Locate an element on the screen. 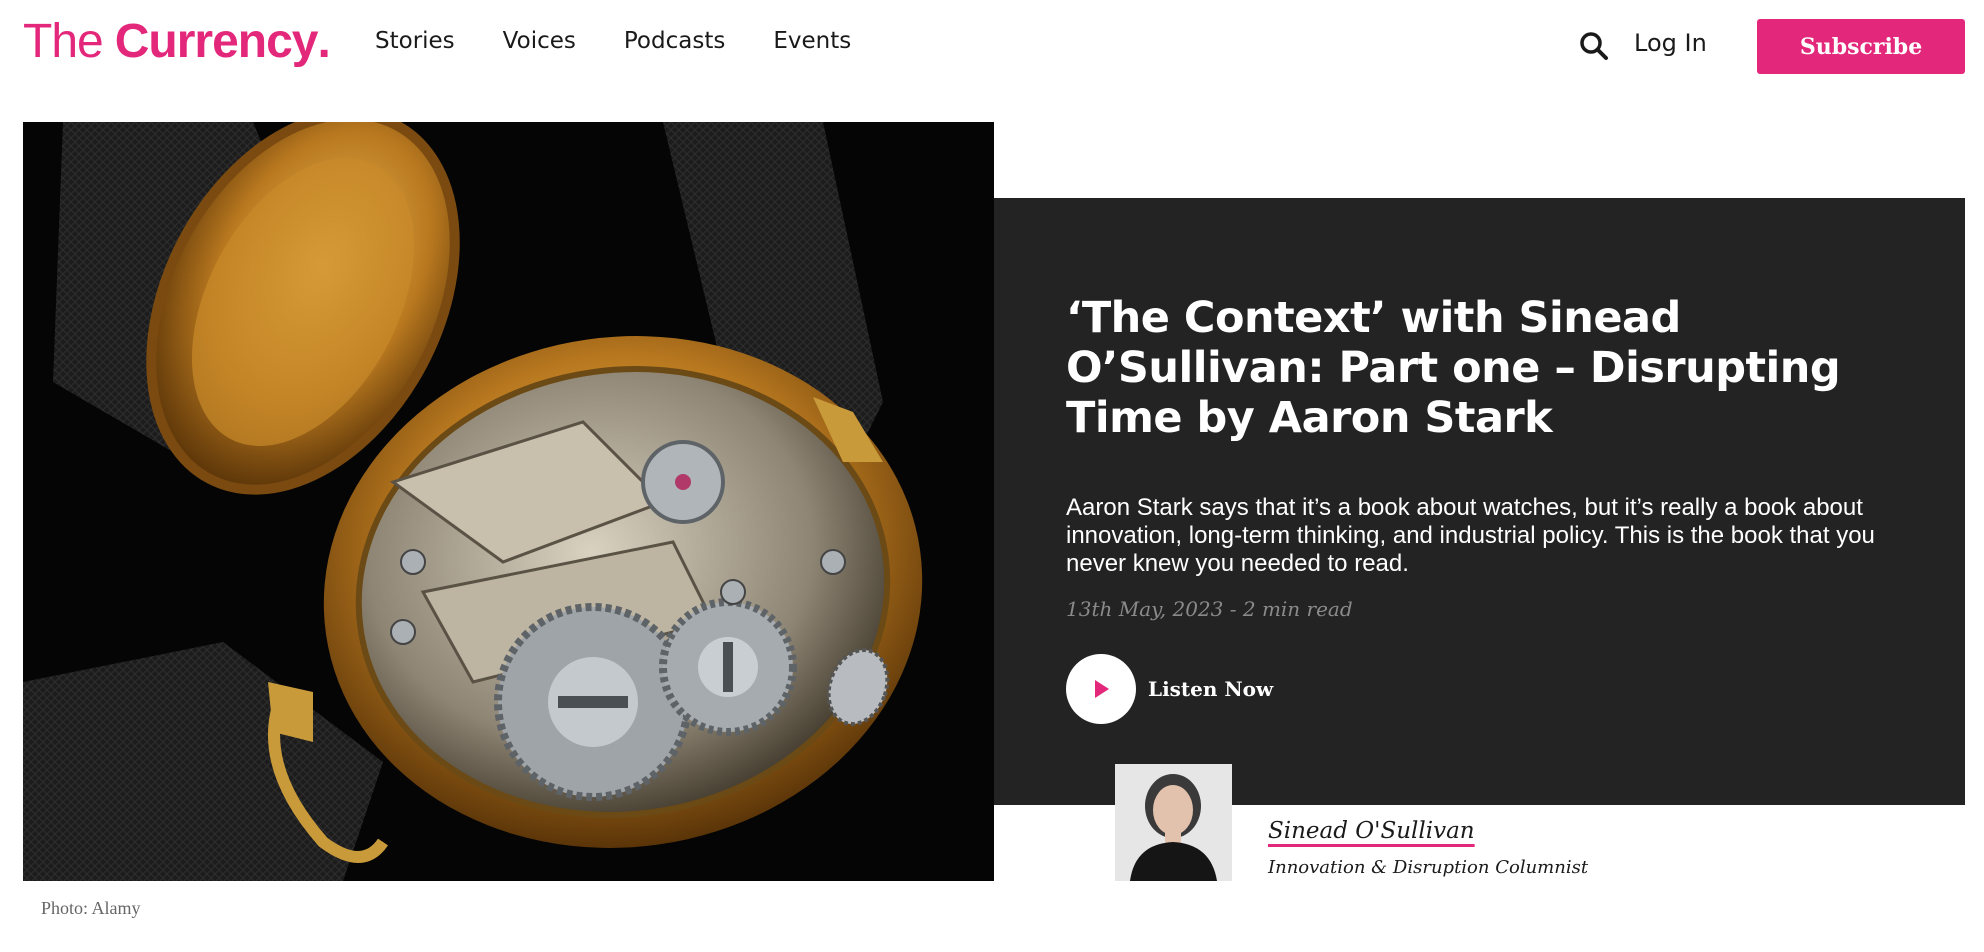 This screenshot has width=1984, height=952. play-icon is located at coordinates (1101, 689).